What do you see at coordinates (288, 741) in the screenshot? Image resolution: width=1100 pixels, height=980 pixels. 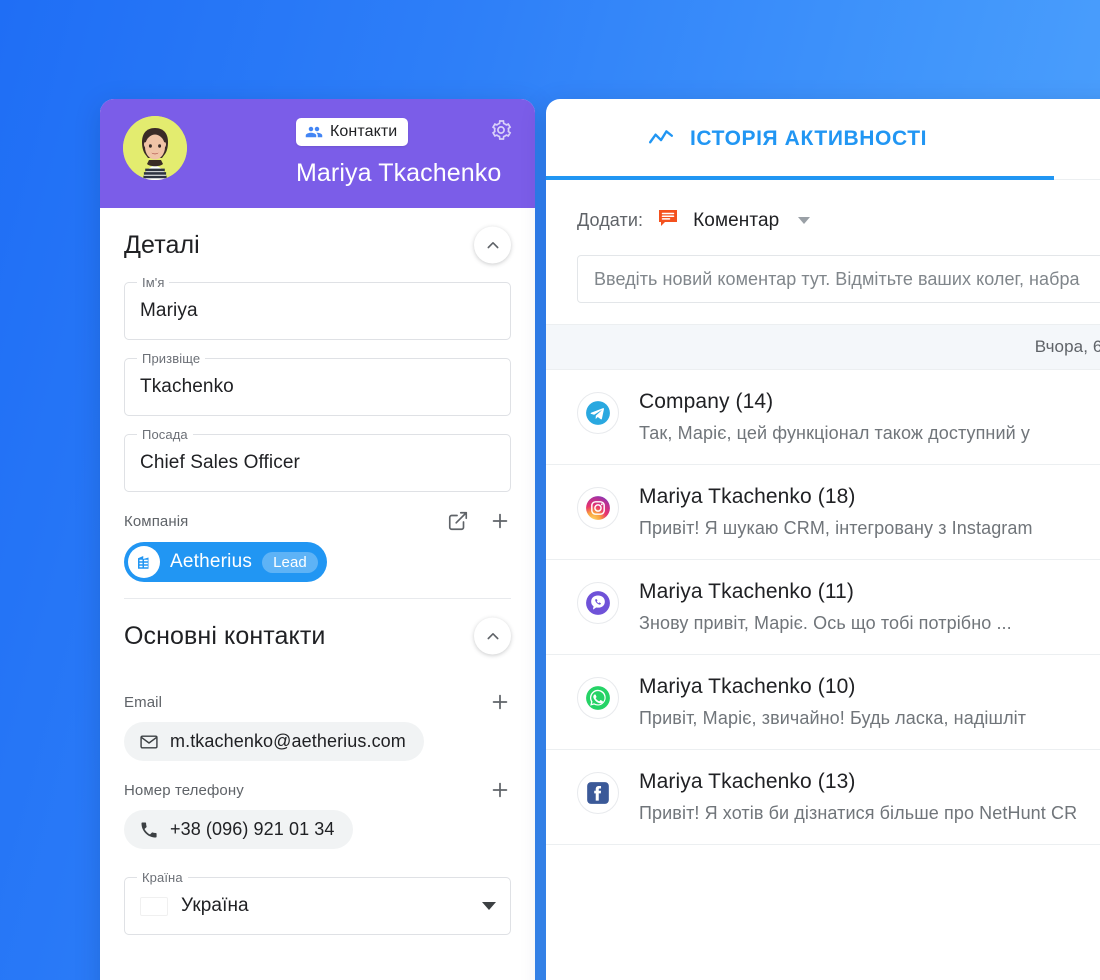 I see `email-value: m.tkachenko@aetherius.com` at bounding box center [288, 741].